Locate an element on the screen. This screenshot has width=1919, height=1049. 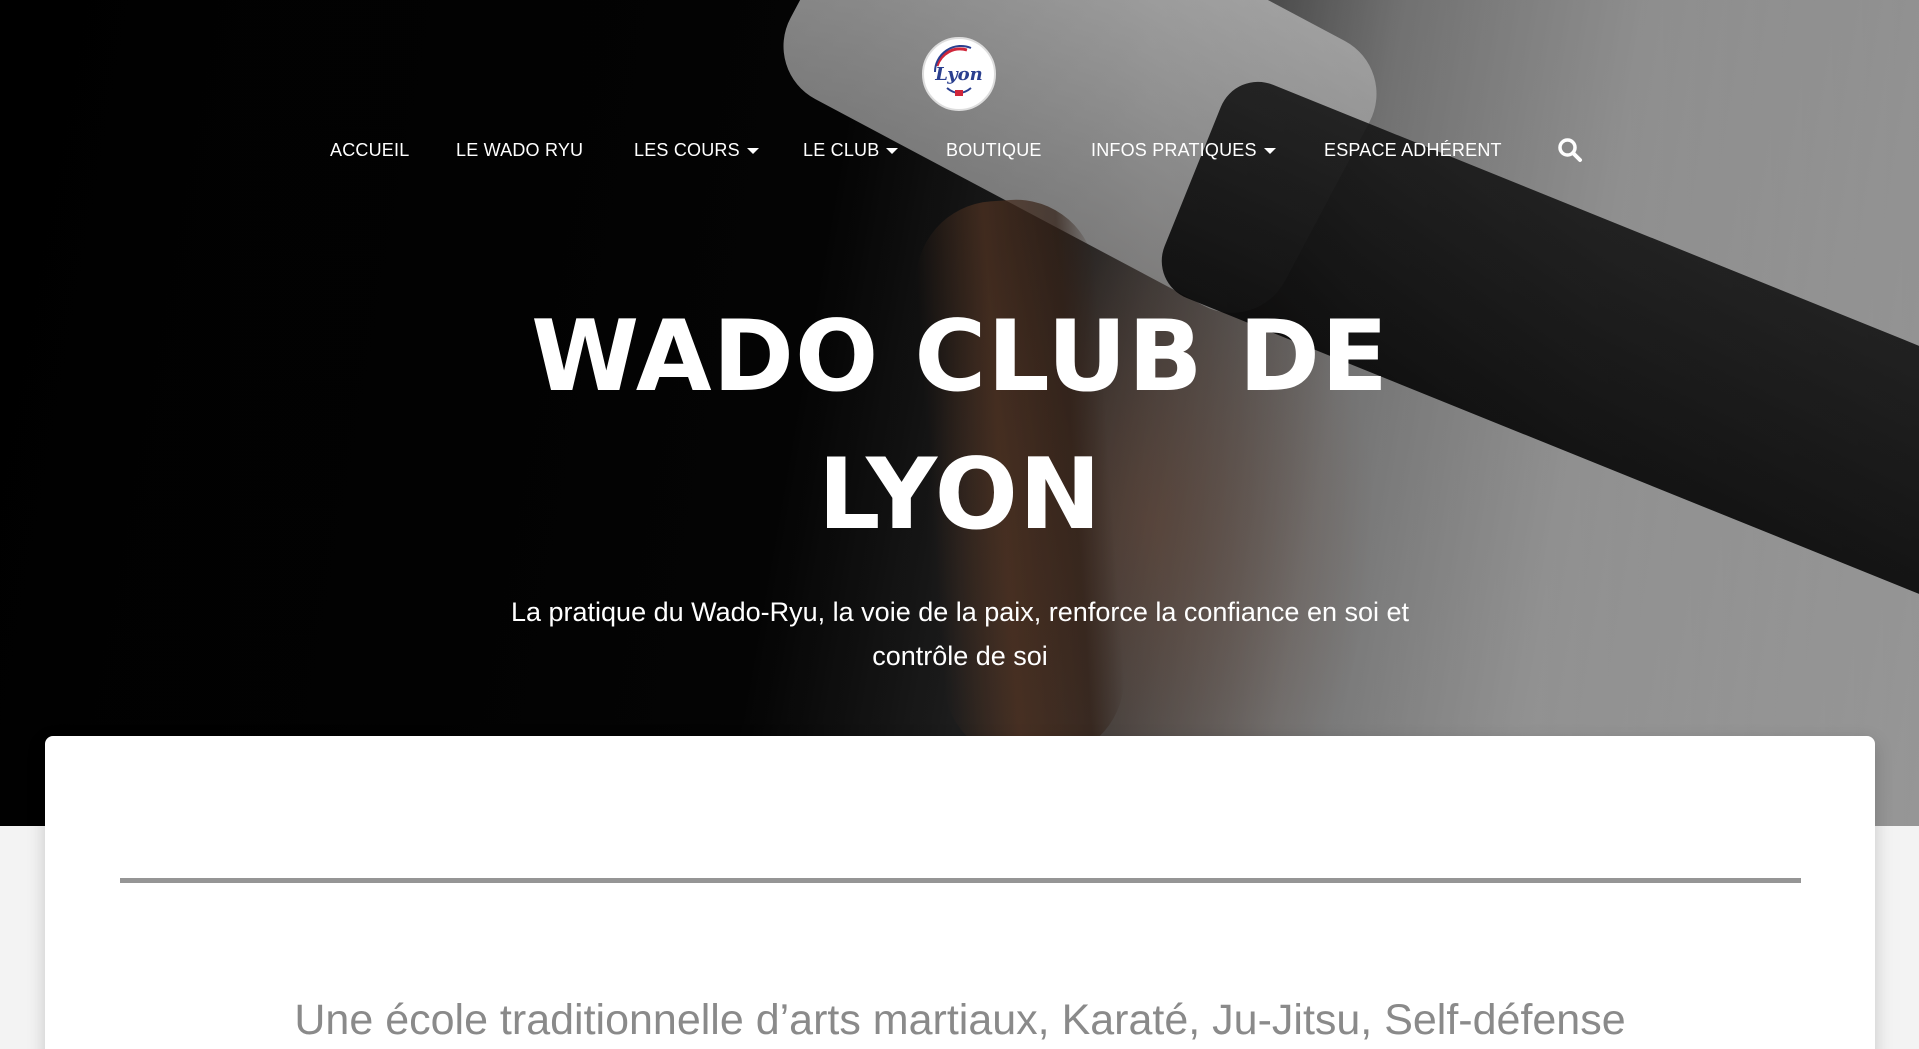
nav-item-boutique: BOUTIQUE is located at coordinates (994, 150).